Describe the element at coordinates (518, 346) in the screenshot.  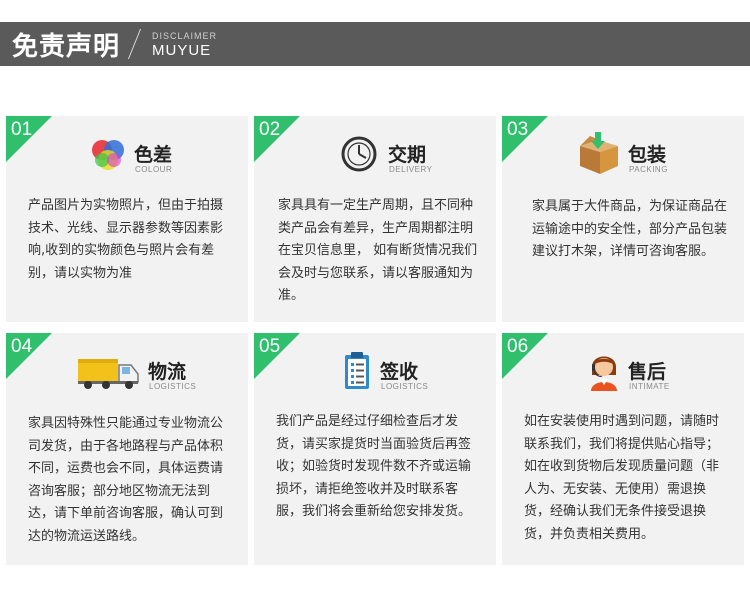
I see `card-number: 06` at that location.